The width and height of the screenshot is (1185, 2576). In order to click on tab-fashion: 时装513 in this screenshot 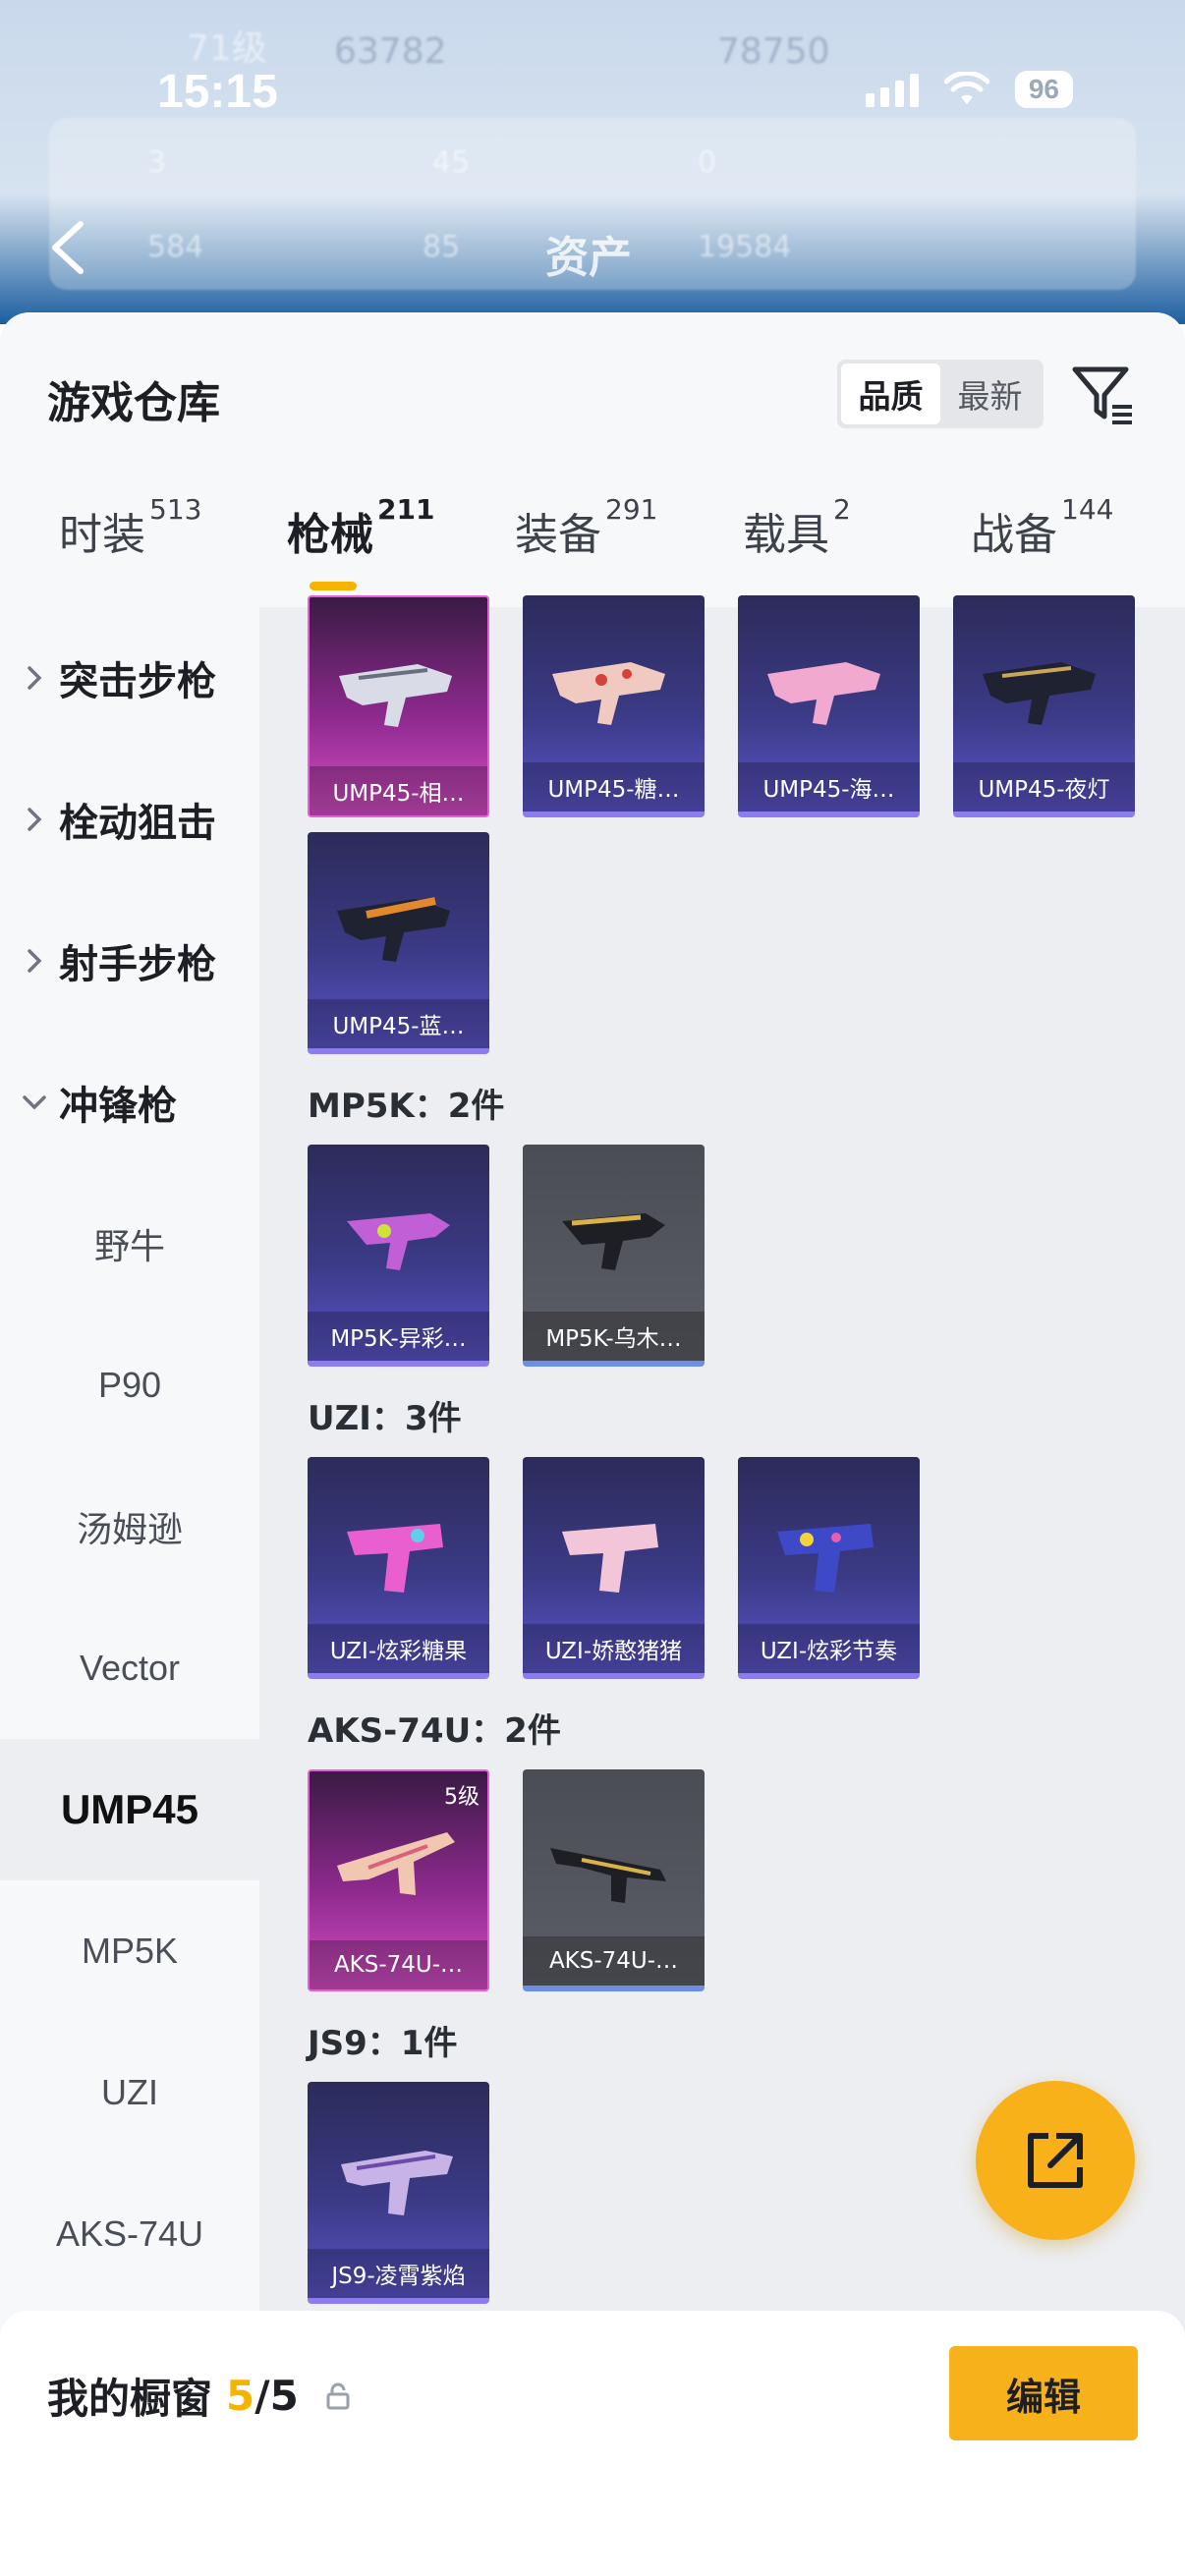, I will do `click(130, 527)`.